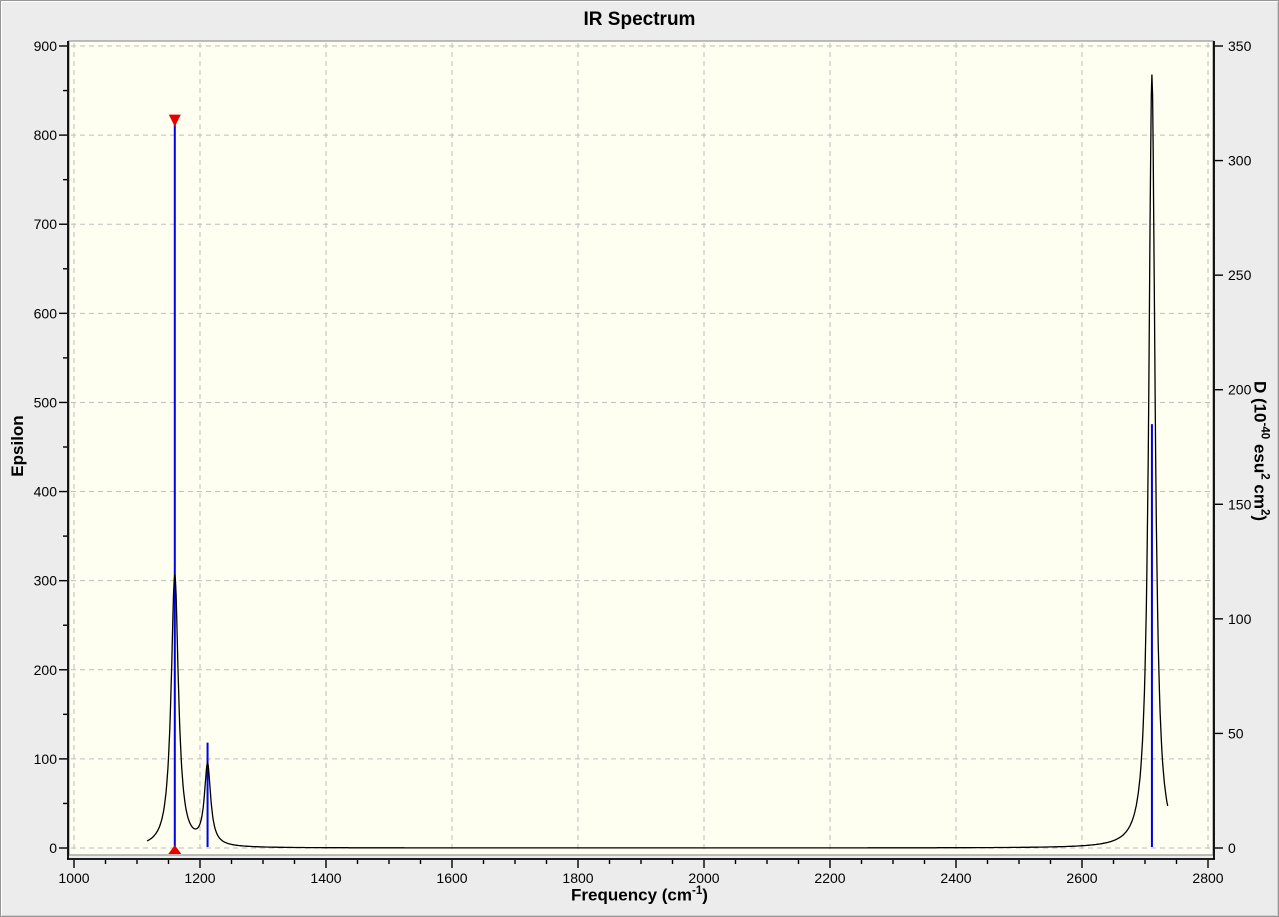 This screenshot has width=1279, height=917. What do you see at coordinates (1240, 275) in the screenshot?
I see `svg-text: 250` at bounding box center [1240, 275].